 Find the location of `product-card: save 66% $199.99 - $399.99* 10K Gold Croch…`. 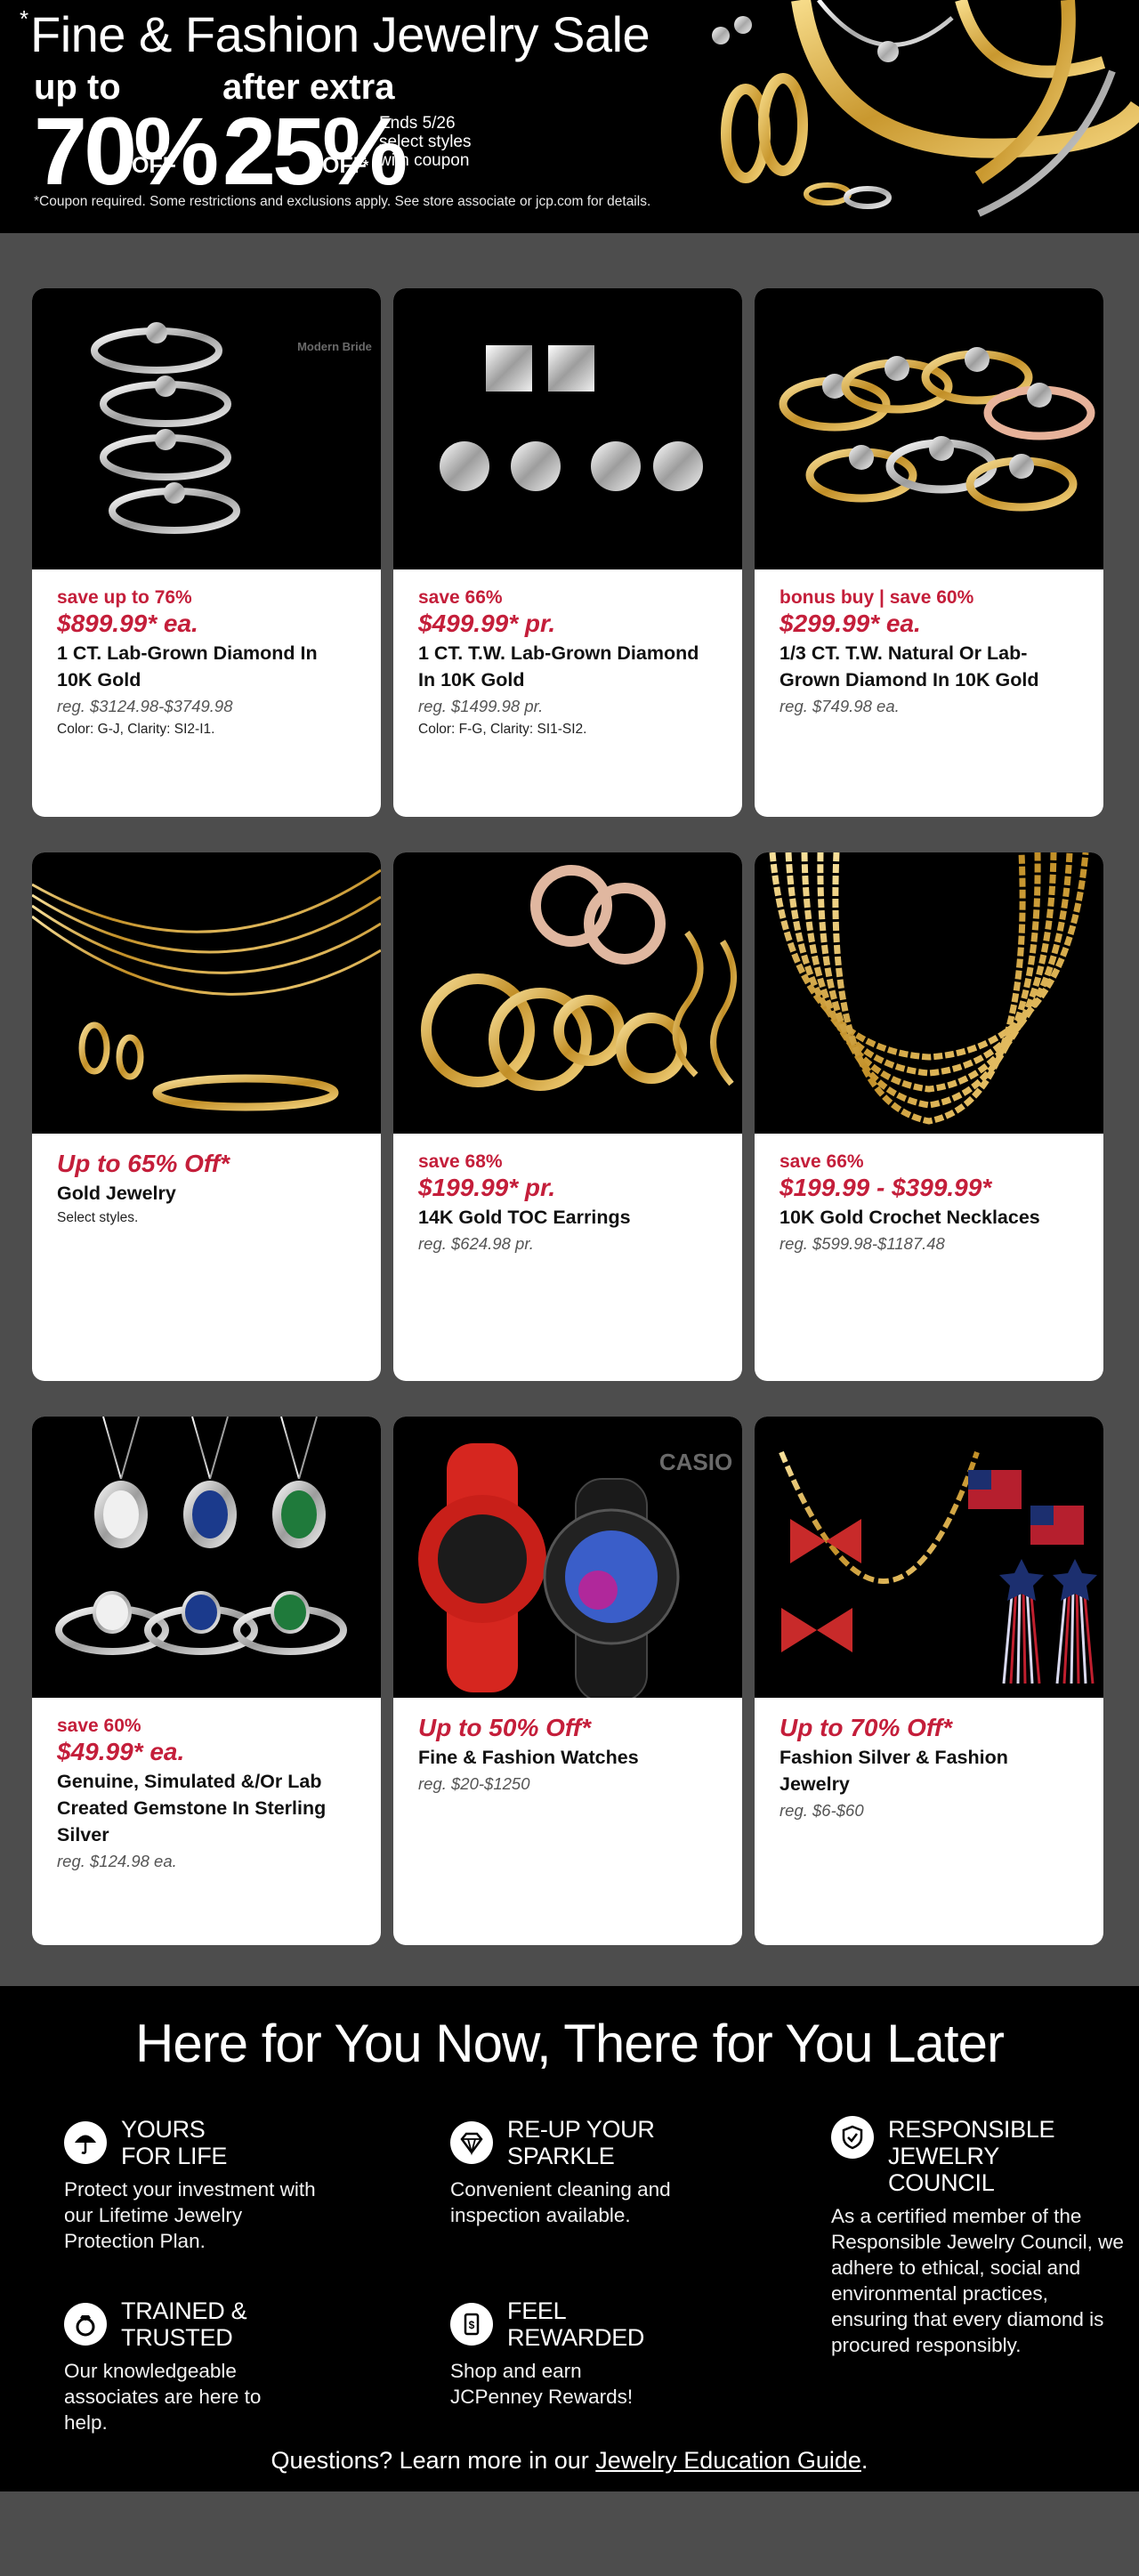

product-card: save 66% $199.99 - $399.99* 10K Gold Croch… is located at coordinates (929, 1116).